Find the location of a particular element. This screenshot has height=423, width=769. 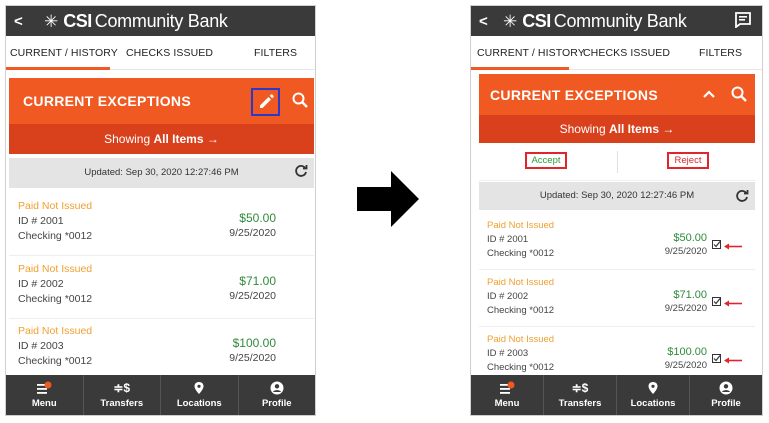

chat-icon is located at coordinates (743, 20).